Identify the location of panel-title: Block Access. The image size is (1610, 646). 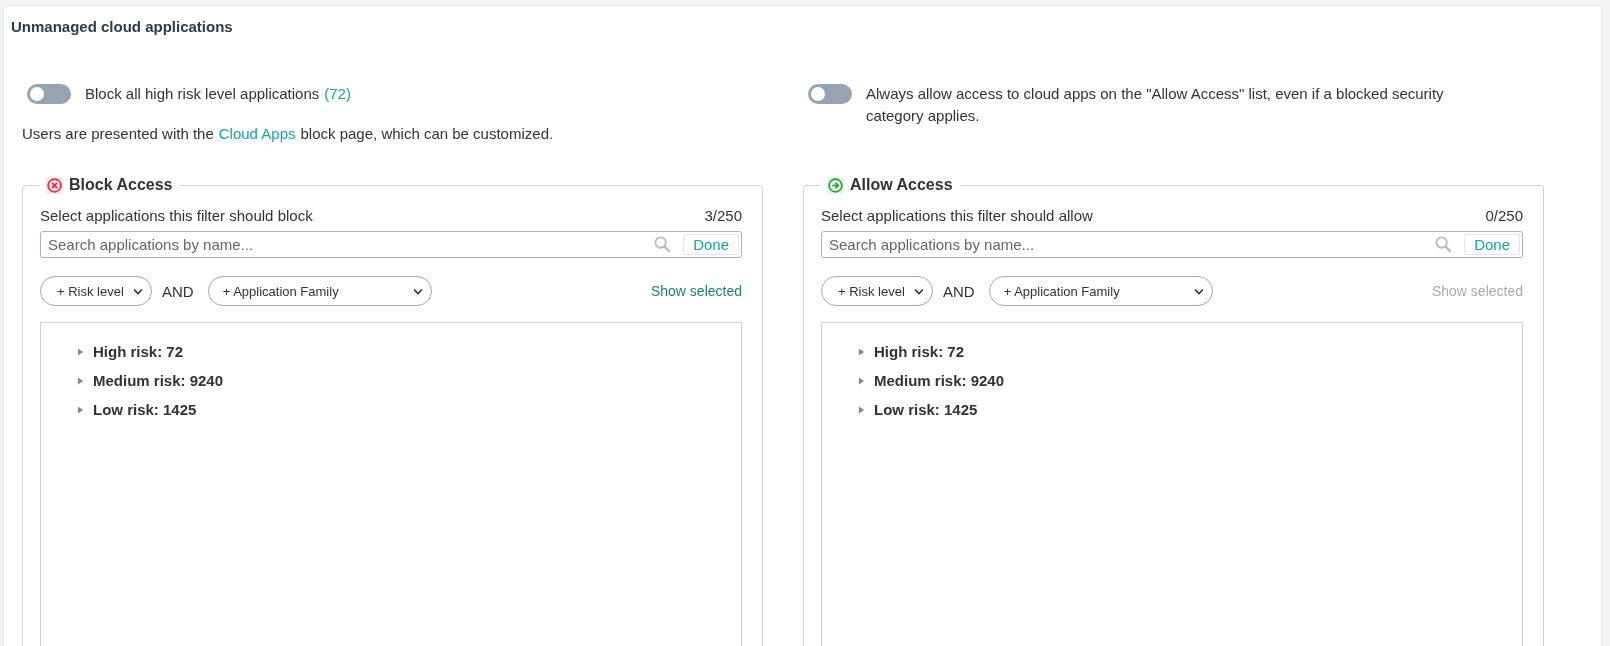
(121, 185).